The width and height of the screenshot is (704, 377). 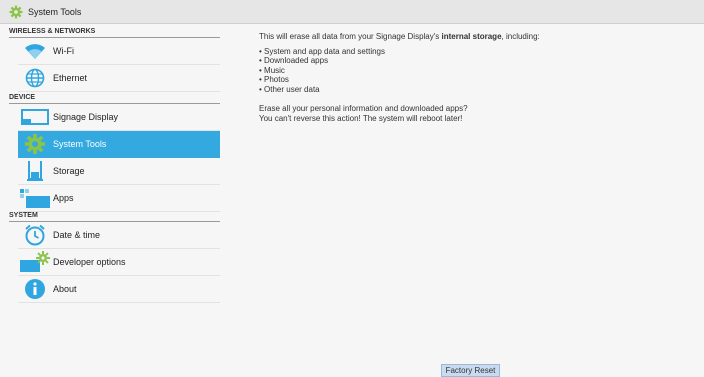 I want to click on section-header-system: SYSTEM, so click(x=114, y=216).